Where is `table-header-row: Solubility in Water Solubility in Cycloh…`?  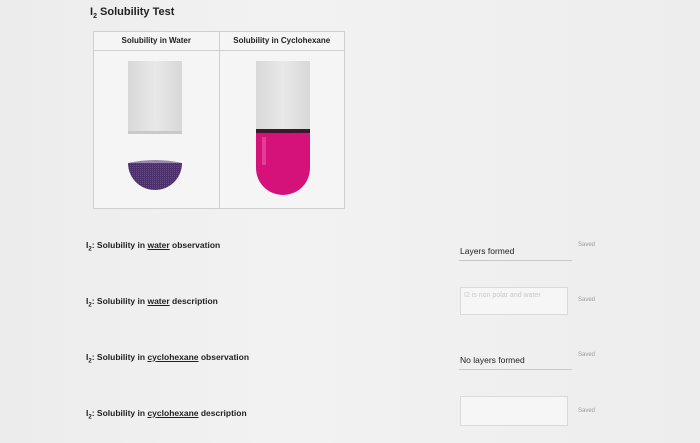
table-header-row: Solubility in Water Solubility in Cycloh… is located at coordinates (219, 41).